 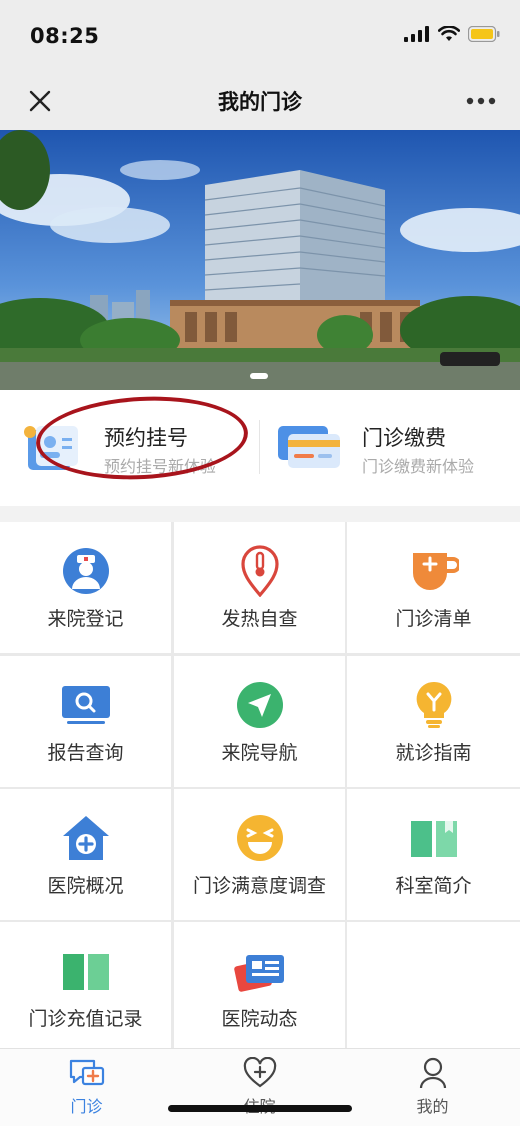 What do you see at coordinates (258, 973) in the screenshot?
I see `newspaper-icon` at bounding box center [258, 973].